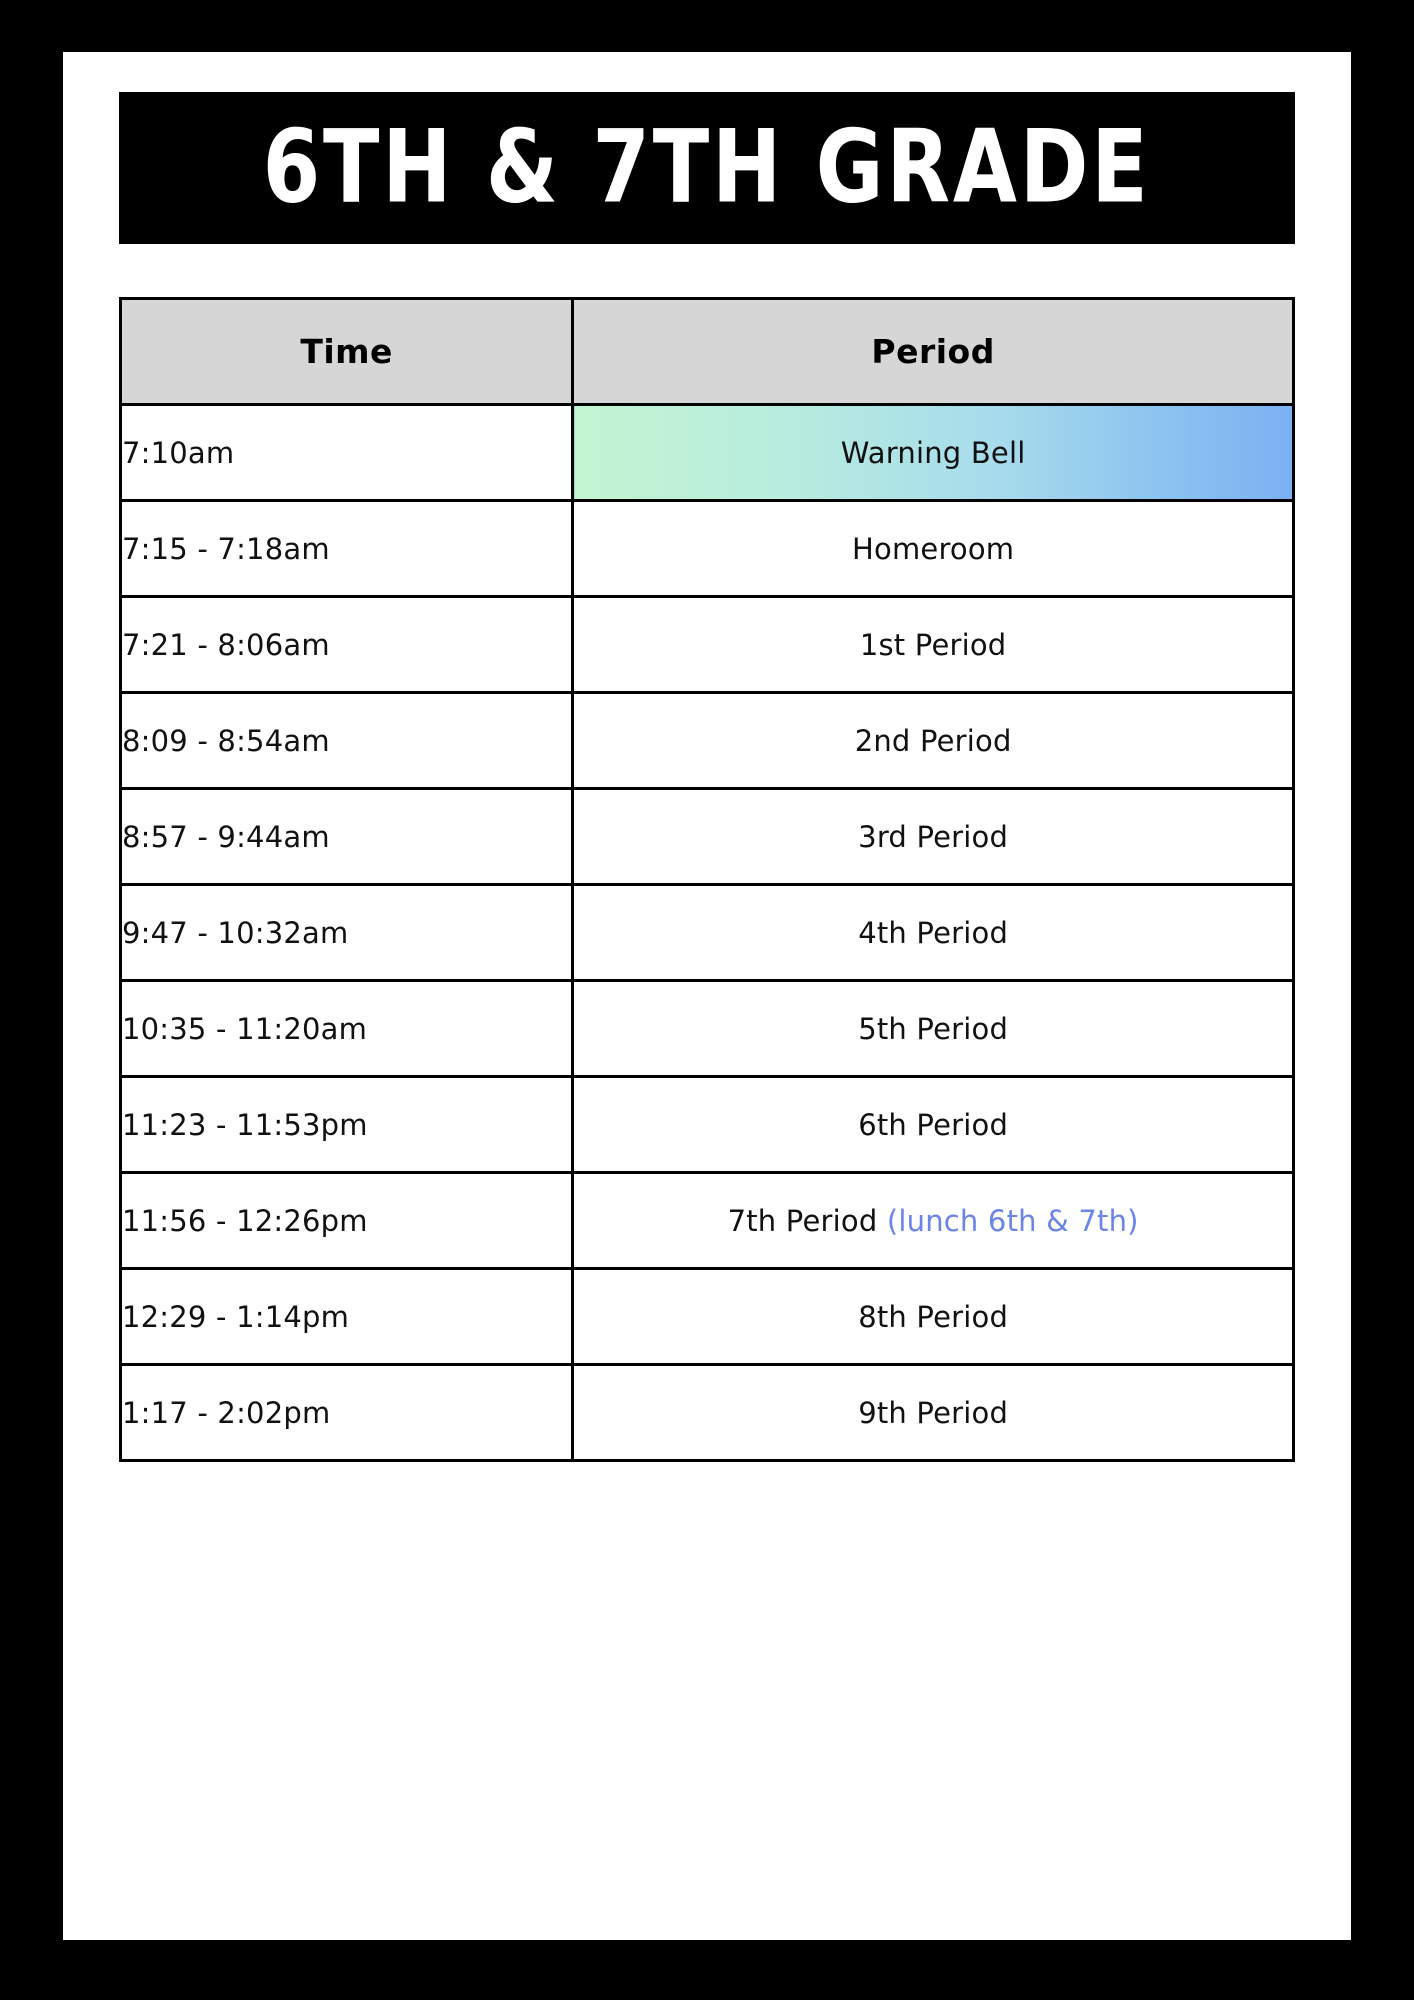 The image size is (1414, 2000). I want to click on cell-period: 1st Period, so click(933, 644).